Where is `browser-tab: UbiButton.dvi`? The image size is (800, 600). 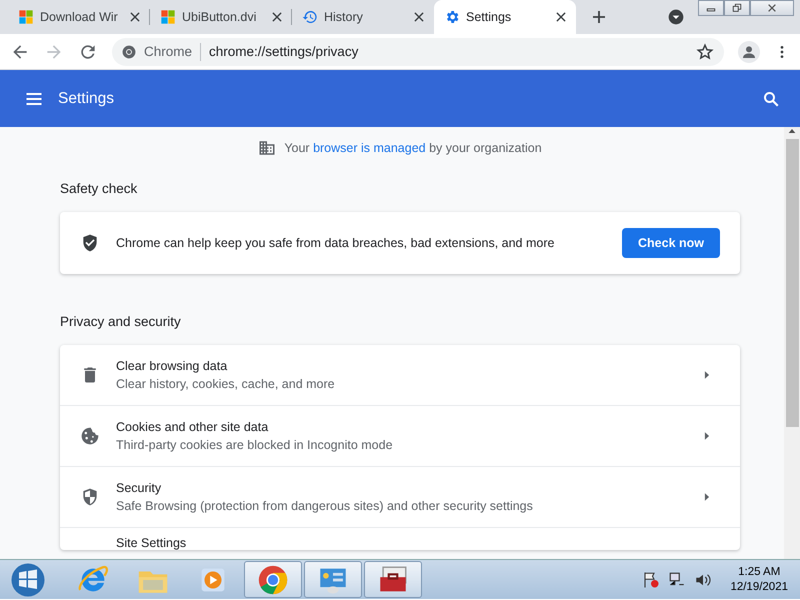
browser-tab: UbiButton.dvi is located at coordinates (221, 17).